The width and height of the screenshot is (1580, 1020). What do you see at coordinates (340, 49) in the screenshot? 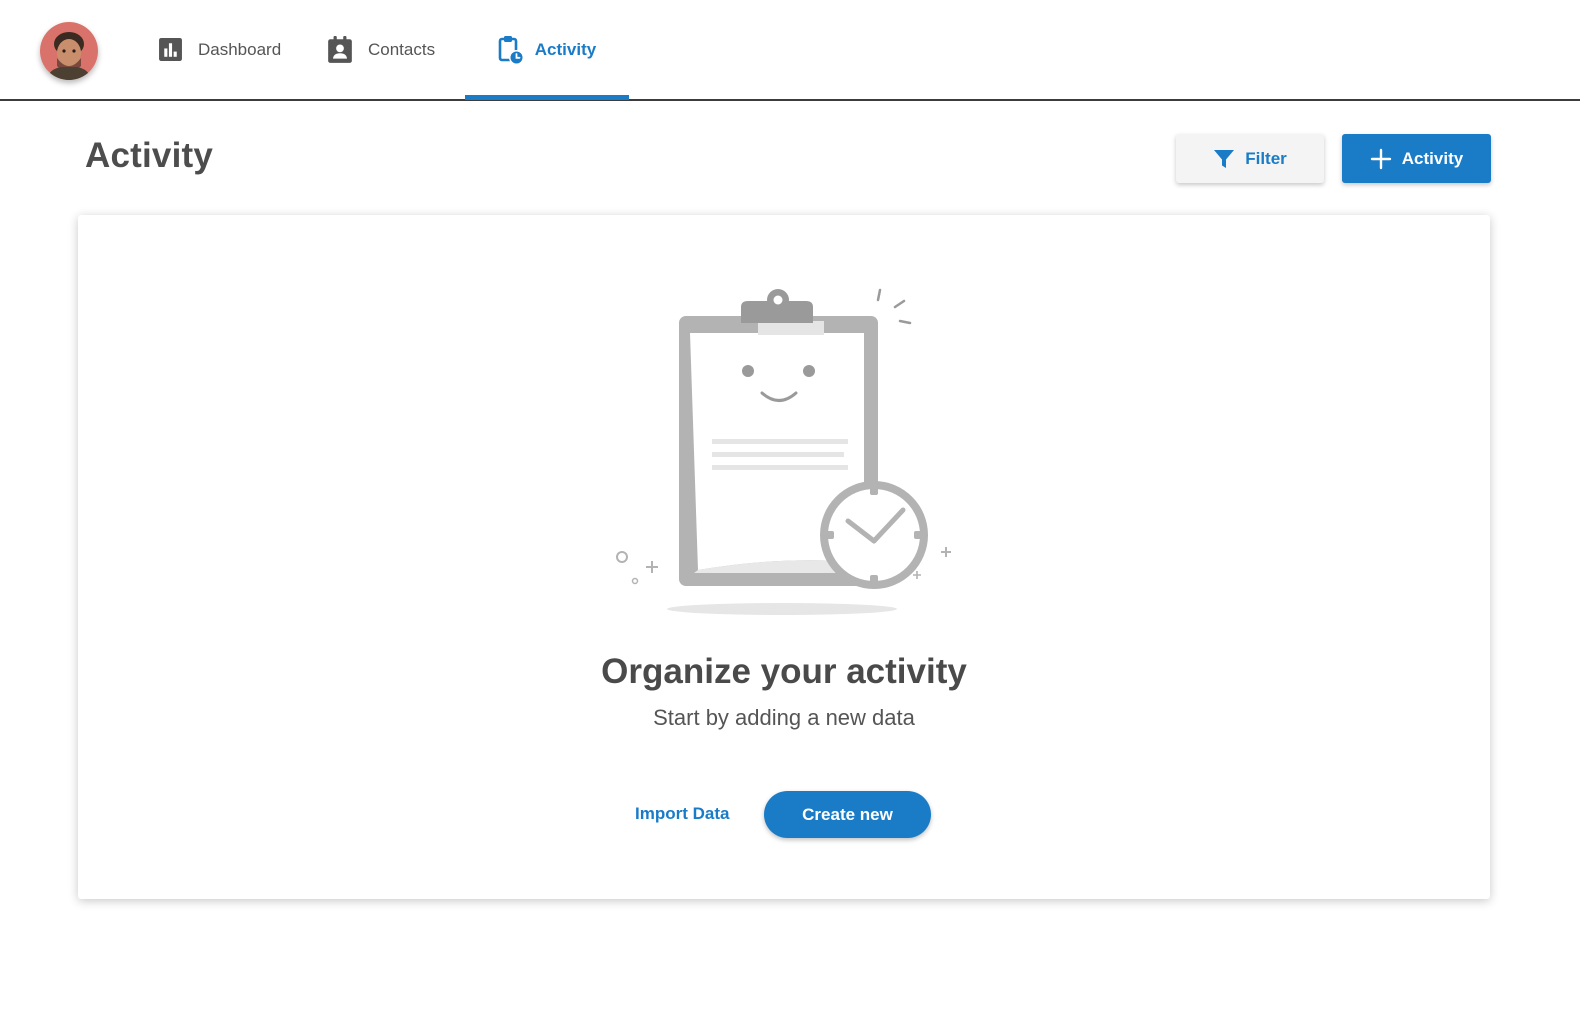
I see `contact-card-icon` at bounding box center [340, 49].